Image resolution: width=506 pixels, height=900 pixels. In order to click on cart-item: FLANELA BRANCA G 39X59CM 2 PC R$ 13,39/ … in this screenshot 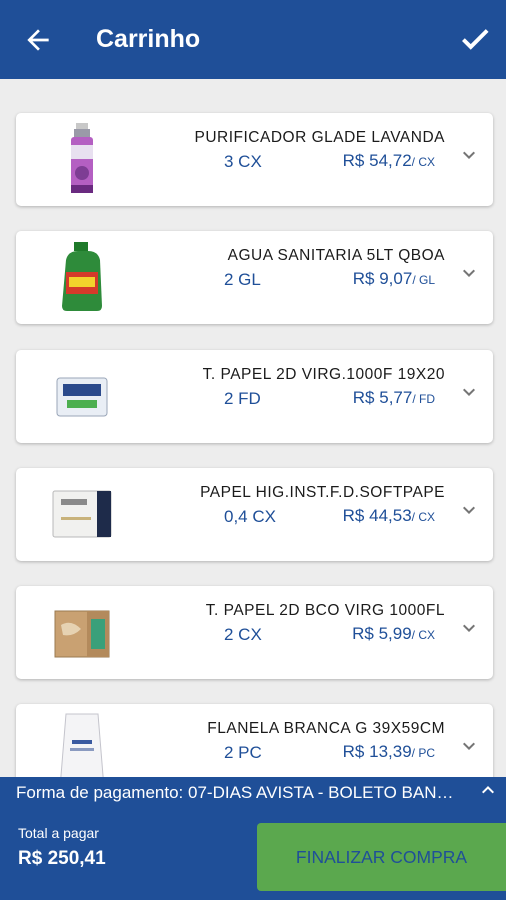, I will do `click(254, 740)`.